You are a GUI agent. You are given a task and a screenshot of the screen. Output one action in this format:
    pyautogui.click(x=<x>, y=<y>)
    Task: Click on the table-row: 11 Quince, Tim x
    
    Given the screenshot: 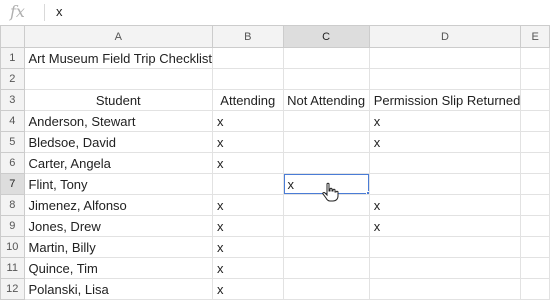 What is the action you would take?
    pyautogui.click(x=275, y=268)
    